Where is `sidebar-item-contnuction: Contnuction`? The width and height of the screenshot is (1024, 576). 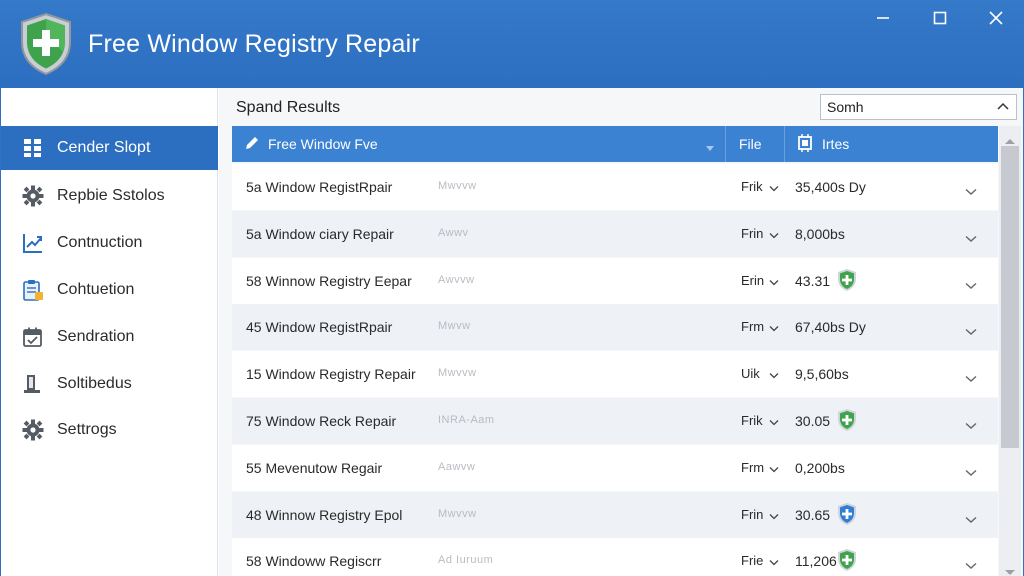 sidebar-item-contnuction: Contnuction is located at coordinates (109, 243).